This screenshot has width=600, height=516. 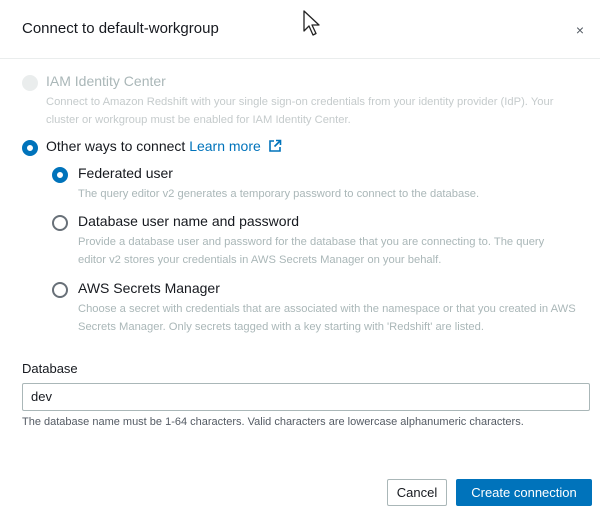 I want to click on database-input: dev, so click(x=306, y=397).